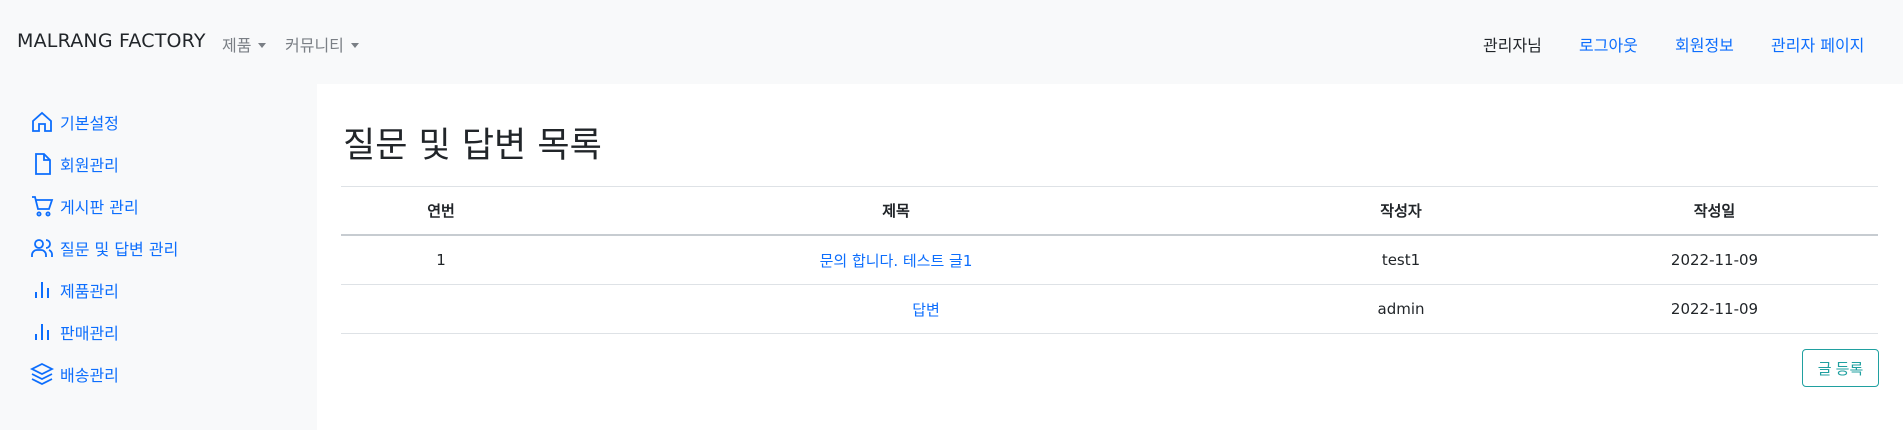  What do you see at coordinates (42, 374) in the screenshot?
I see `layers-icon` at bounding box center [42, 374].